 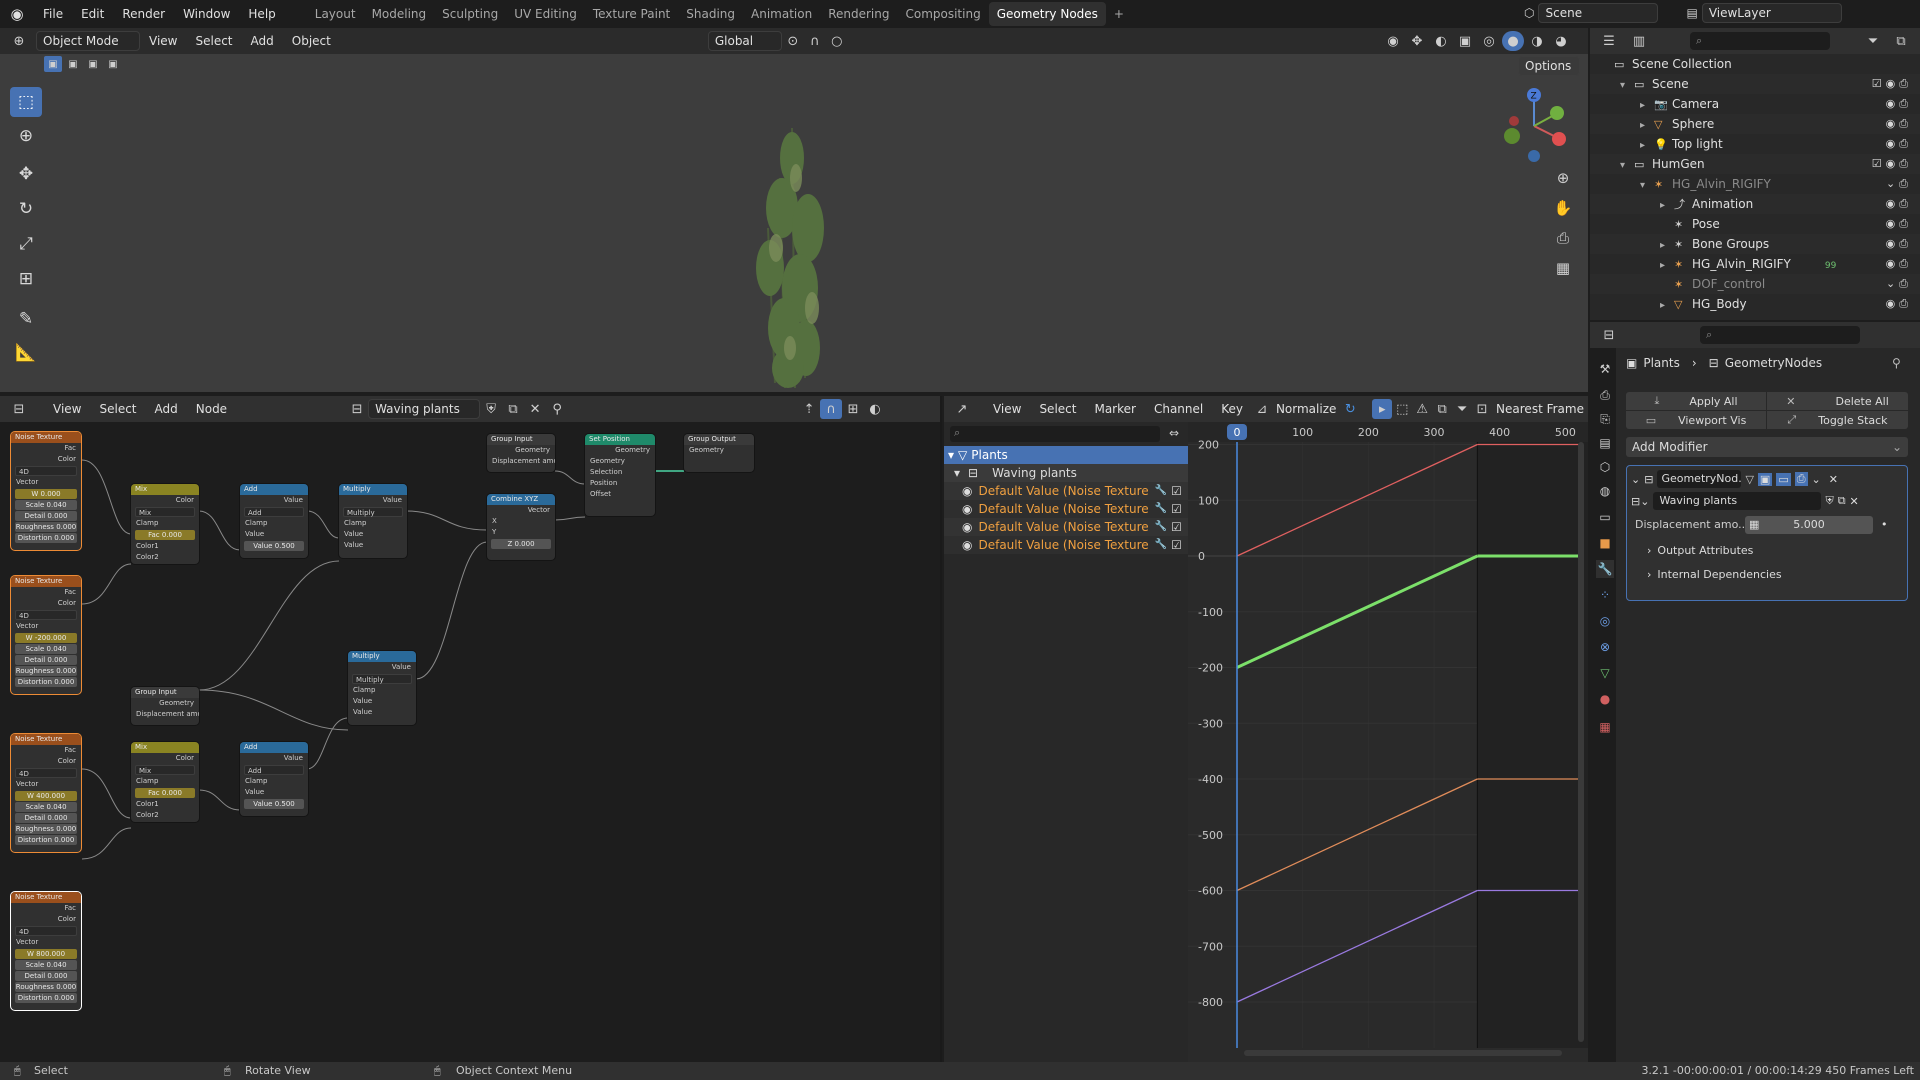 What do you see at coordinates (1767, 447) in the screenshot?
I see `add-modifier-dropdown: Add Modifier ⌄` at bounding box center [1767, 447].